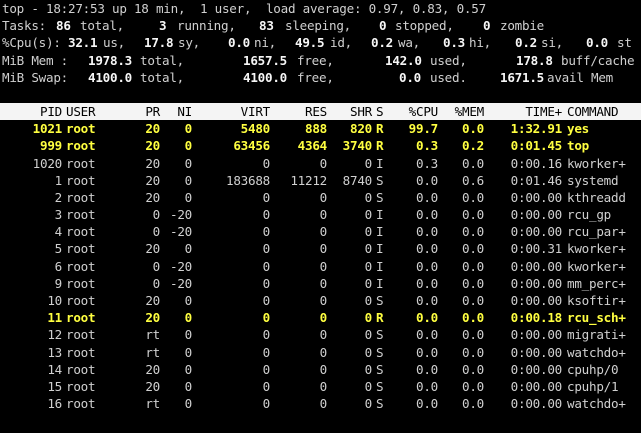  I want to click on cell-command: cpuhp/1, so click(593, 386).